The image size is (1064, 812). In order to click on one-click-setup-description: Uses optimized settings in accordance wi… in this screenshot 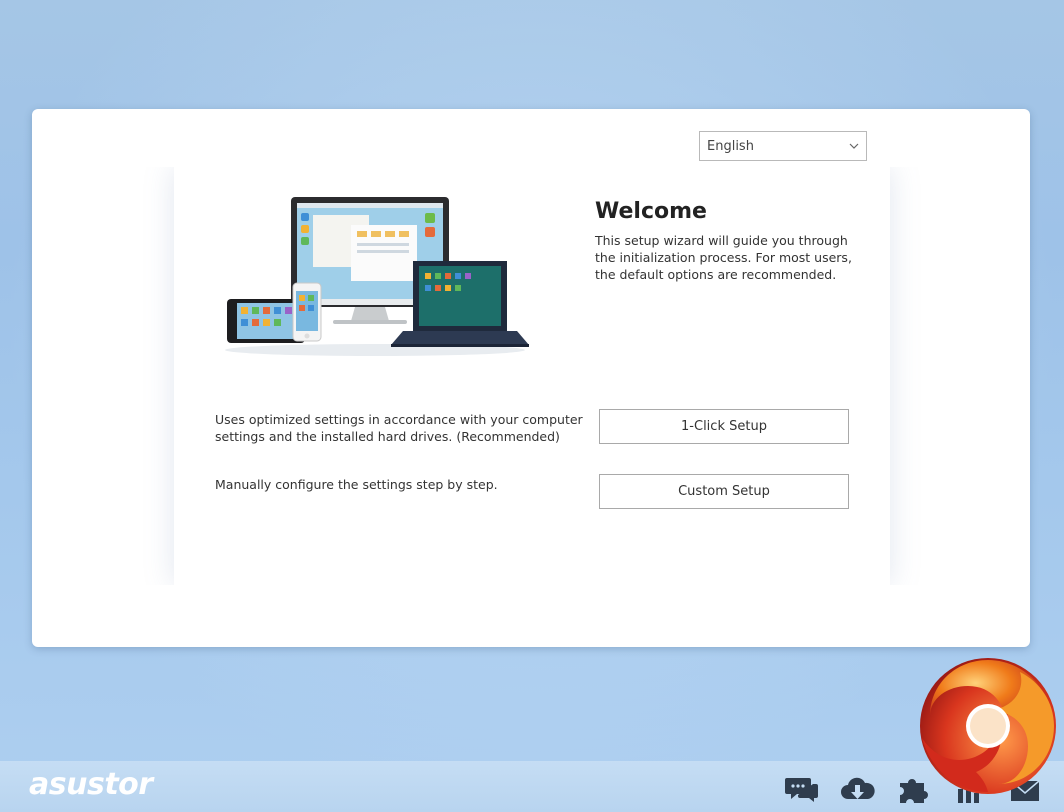, I will do `click(399, 428)`.